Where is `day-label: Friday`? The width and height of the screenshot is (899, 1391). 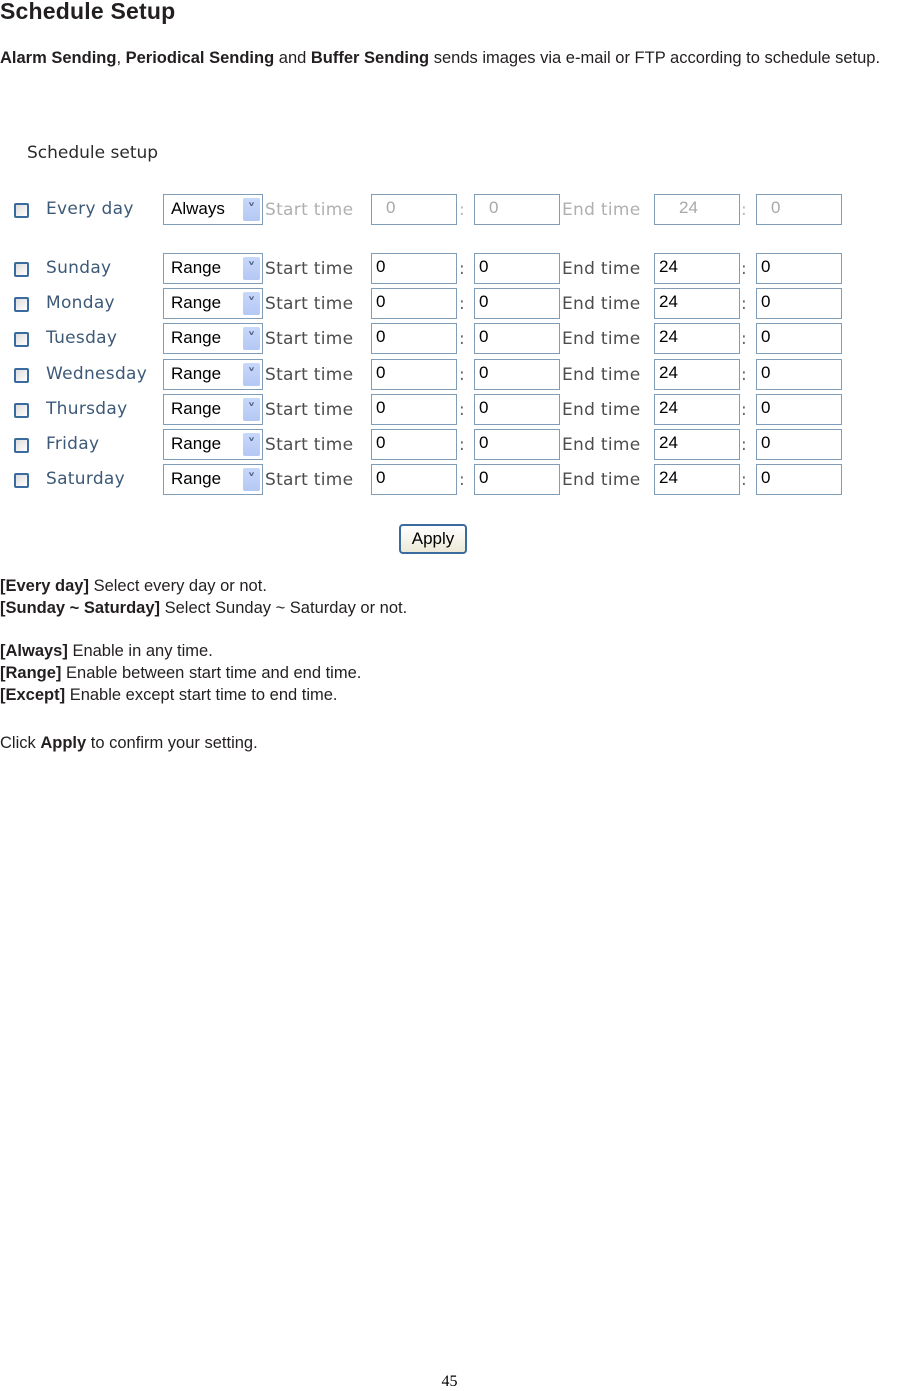 day-label: Friday is located at coordinates (73, 444).